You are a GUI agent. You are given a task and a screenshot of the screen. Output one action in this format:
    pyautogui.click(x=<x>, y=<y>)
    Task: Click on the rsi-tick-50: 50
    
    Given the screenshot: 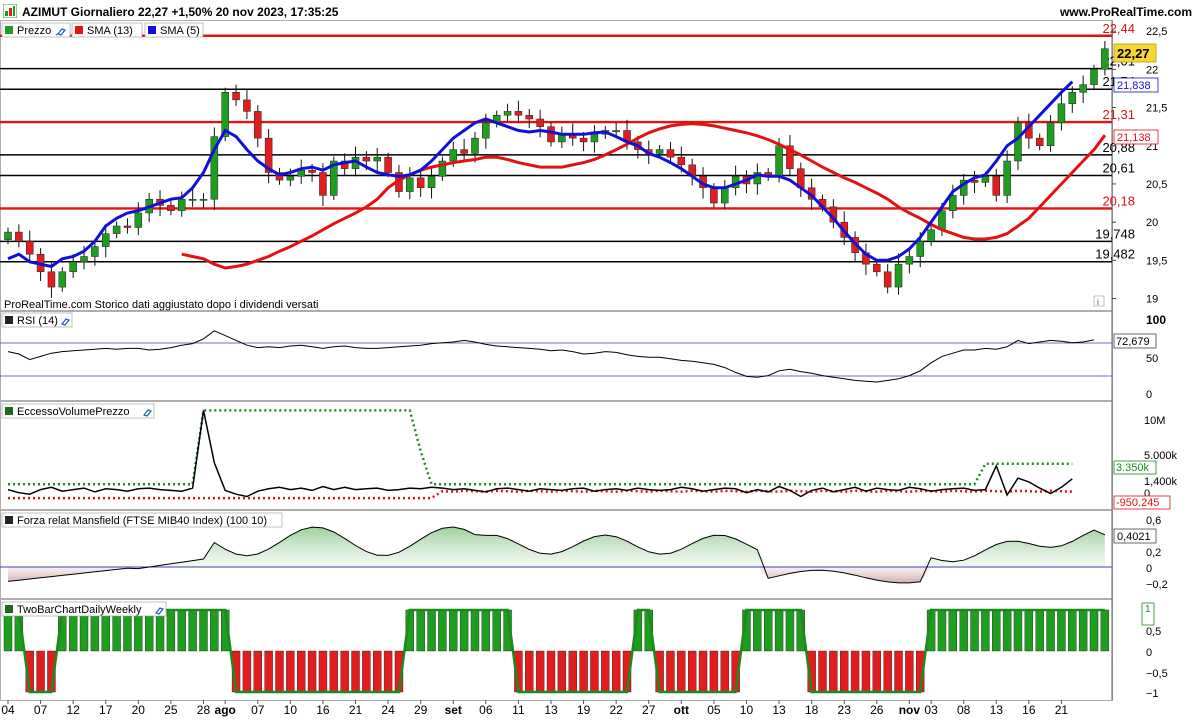 What is the action you would take?
    pyautogui.click(x=1152, y=359)
    